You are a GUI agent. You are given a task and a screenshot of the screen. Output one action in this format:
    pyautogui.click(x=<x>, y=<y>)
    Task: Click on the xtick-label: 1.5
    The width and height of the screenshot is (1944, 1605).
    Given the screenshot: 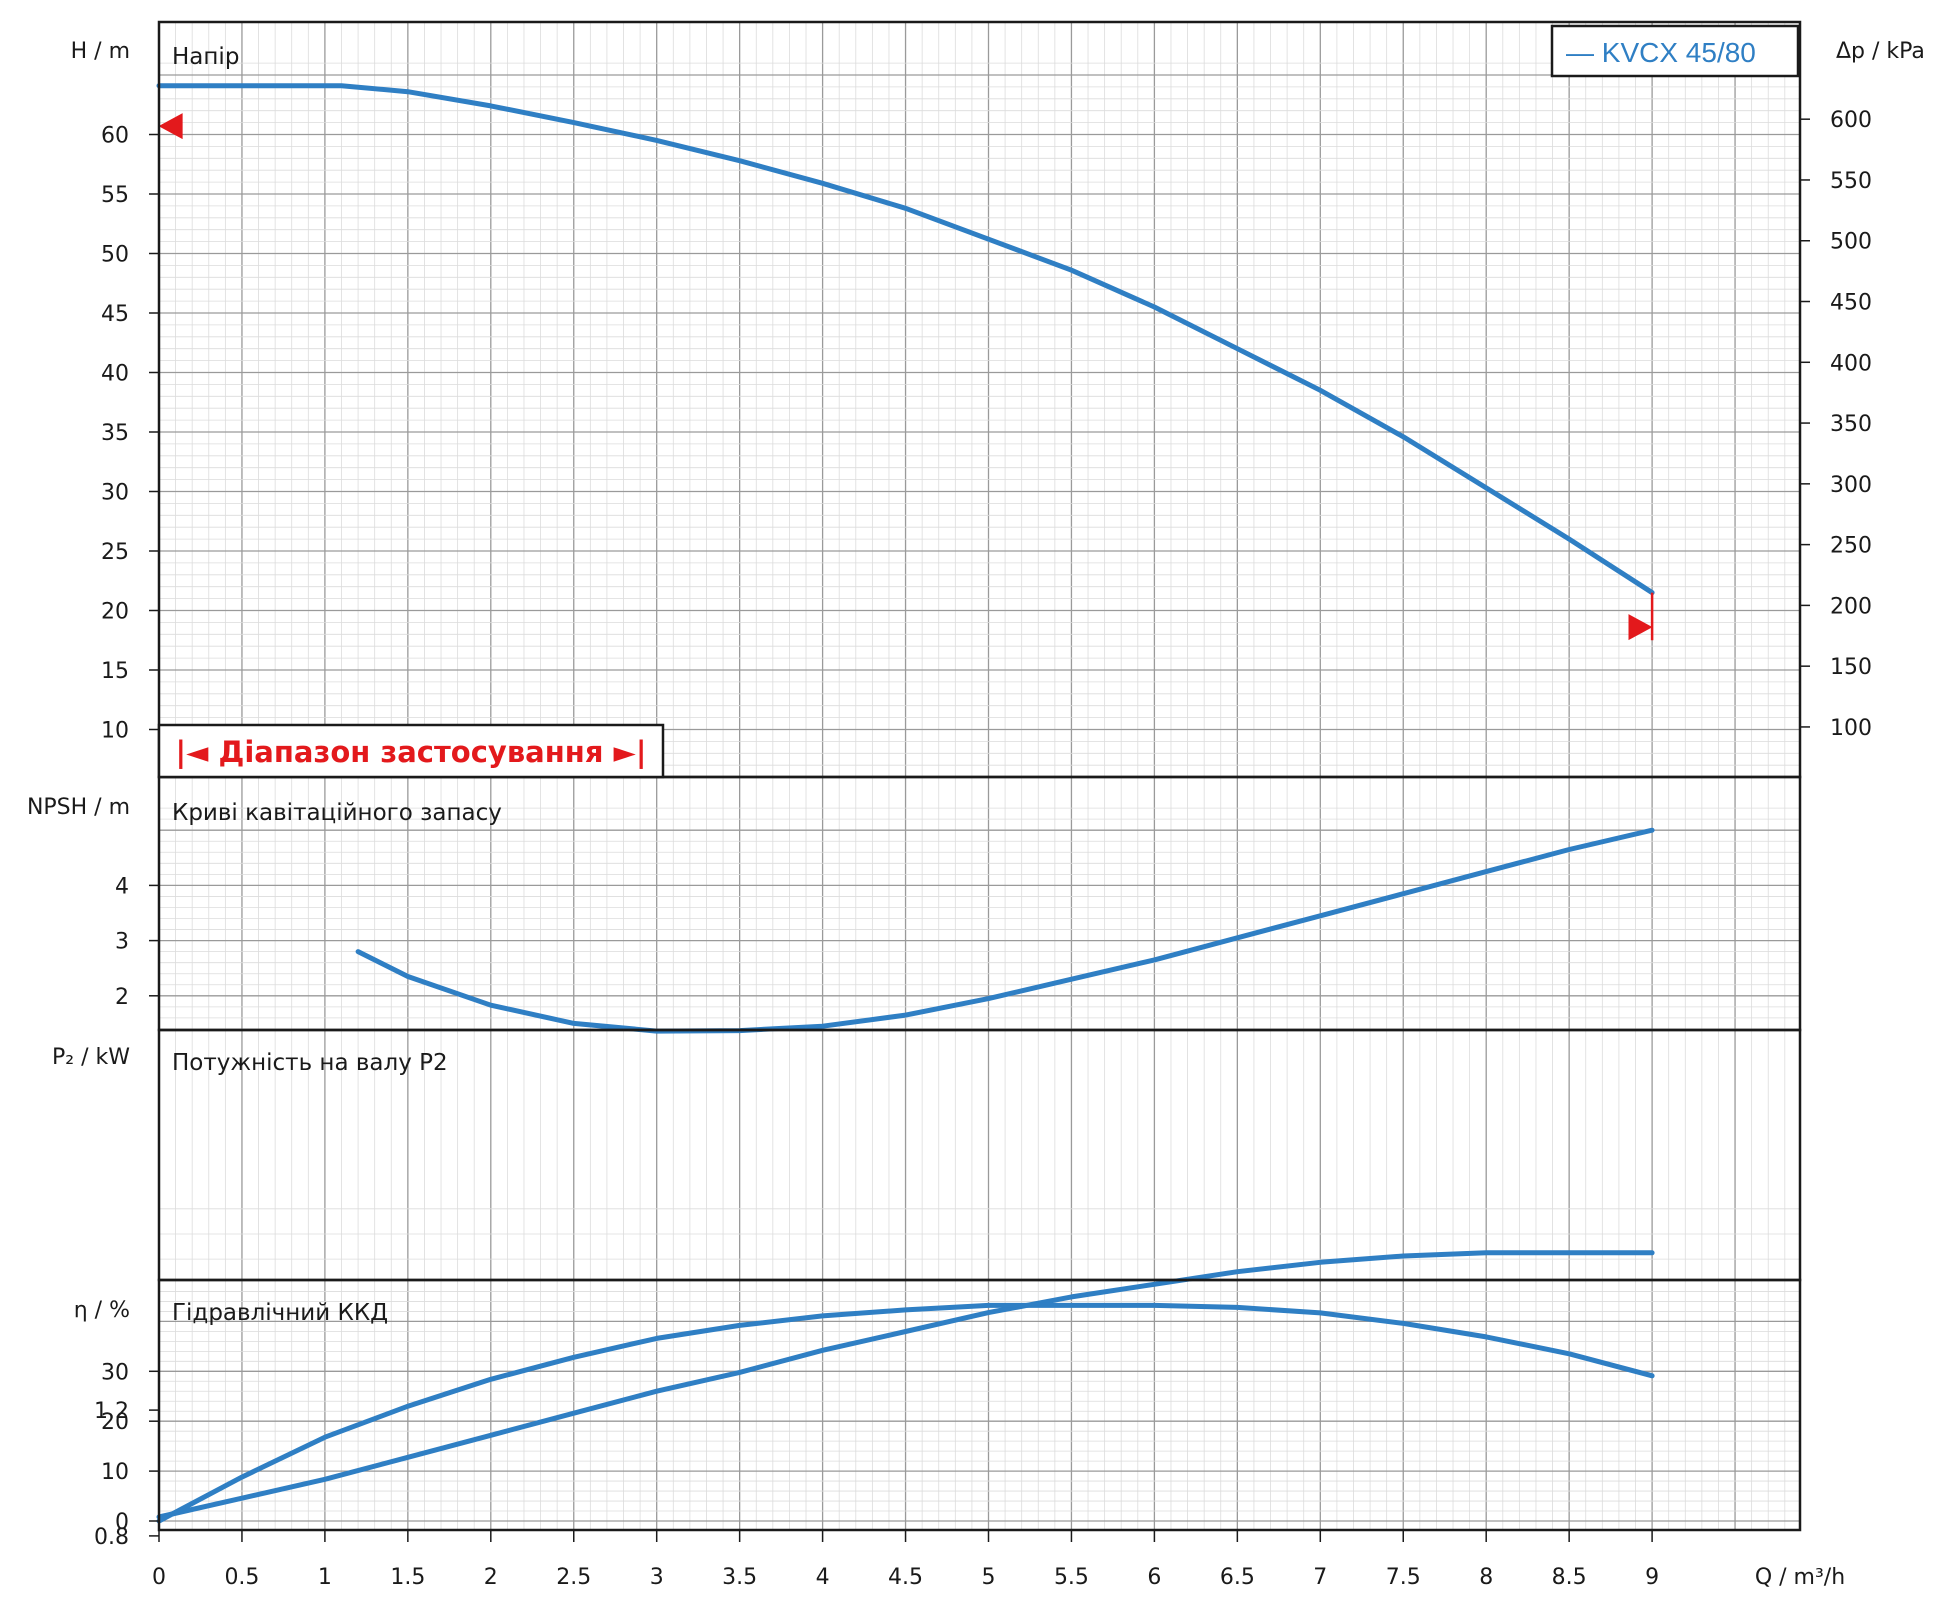 What is the action you would take?
    pyautogui.click(x=407, y=1577)
    